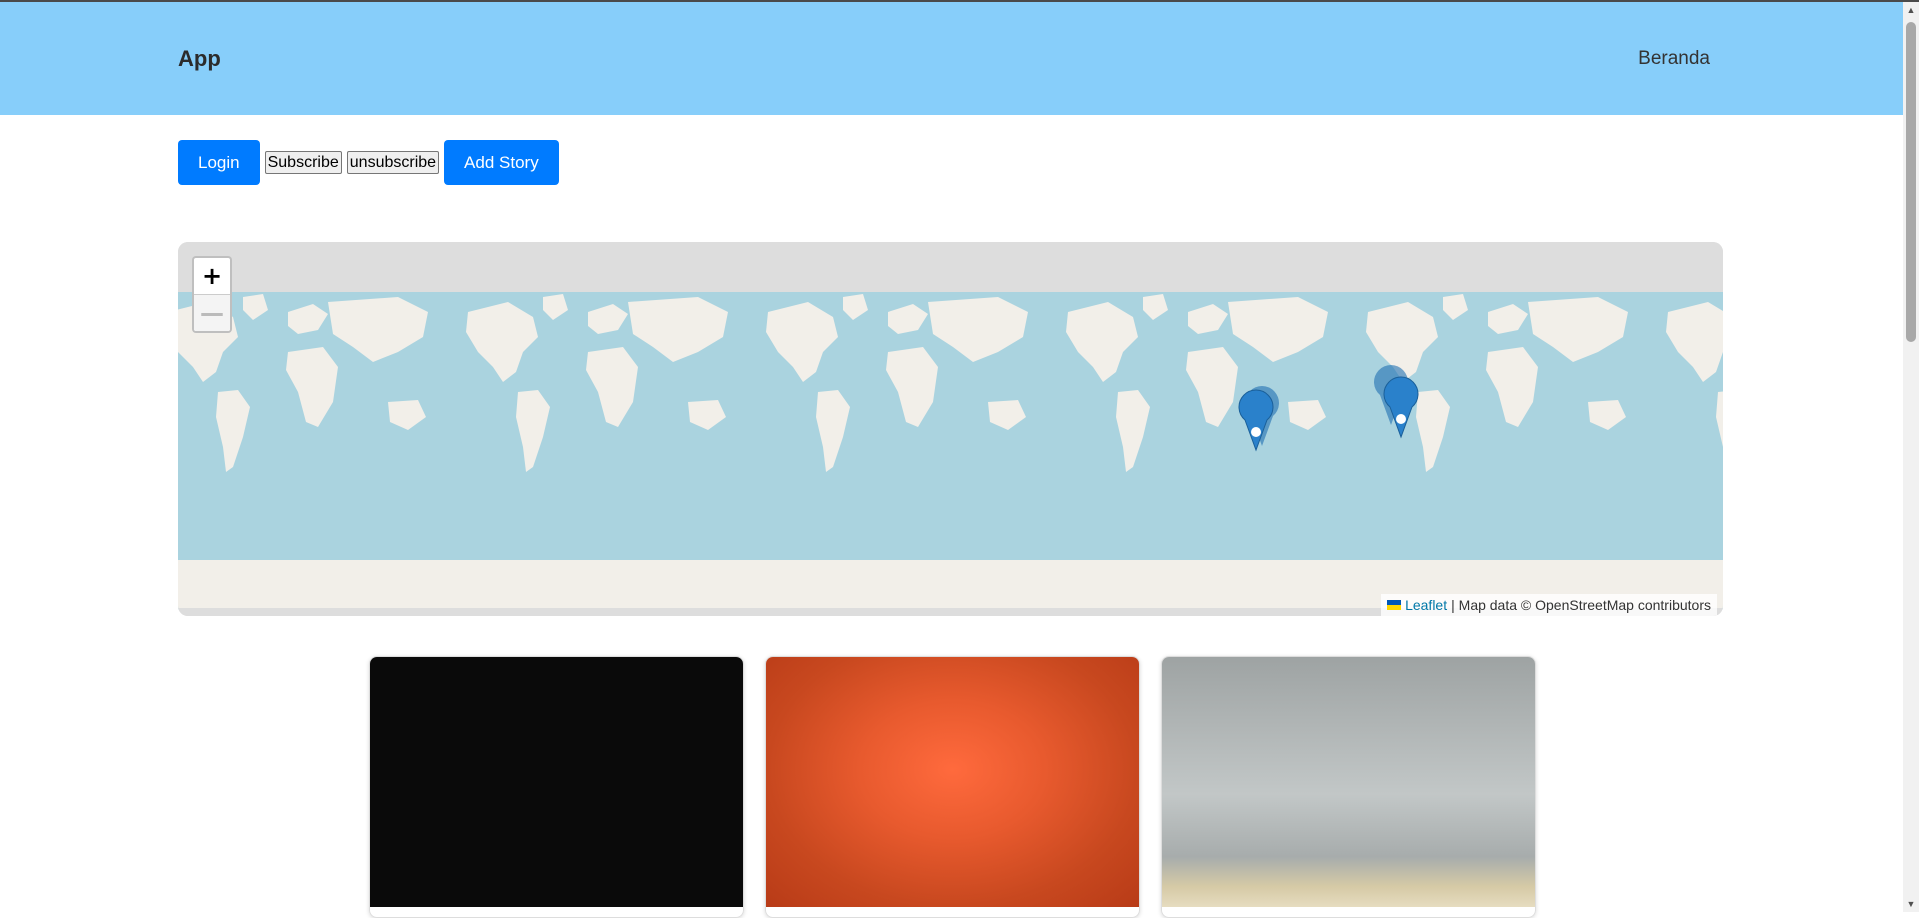 This screenshot has height=918, width=1919. What do you see at coordinates (1581, 605) in the screenshot?
I see `attribution-text: | Map data © OpenStreetMap contributors` at bounding box center [1581, 605].